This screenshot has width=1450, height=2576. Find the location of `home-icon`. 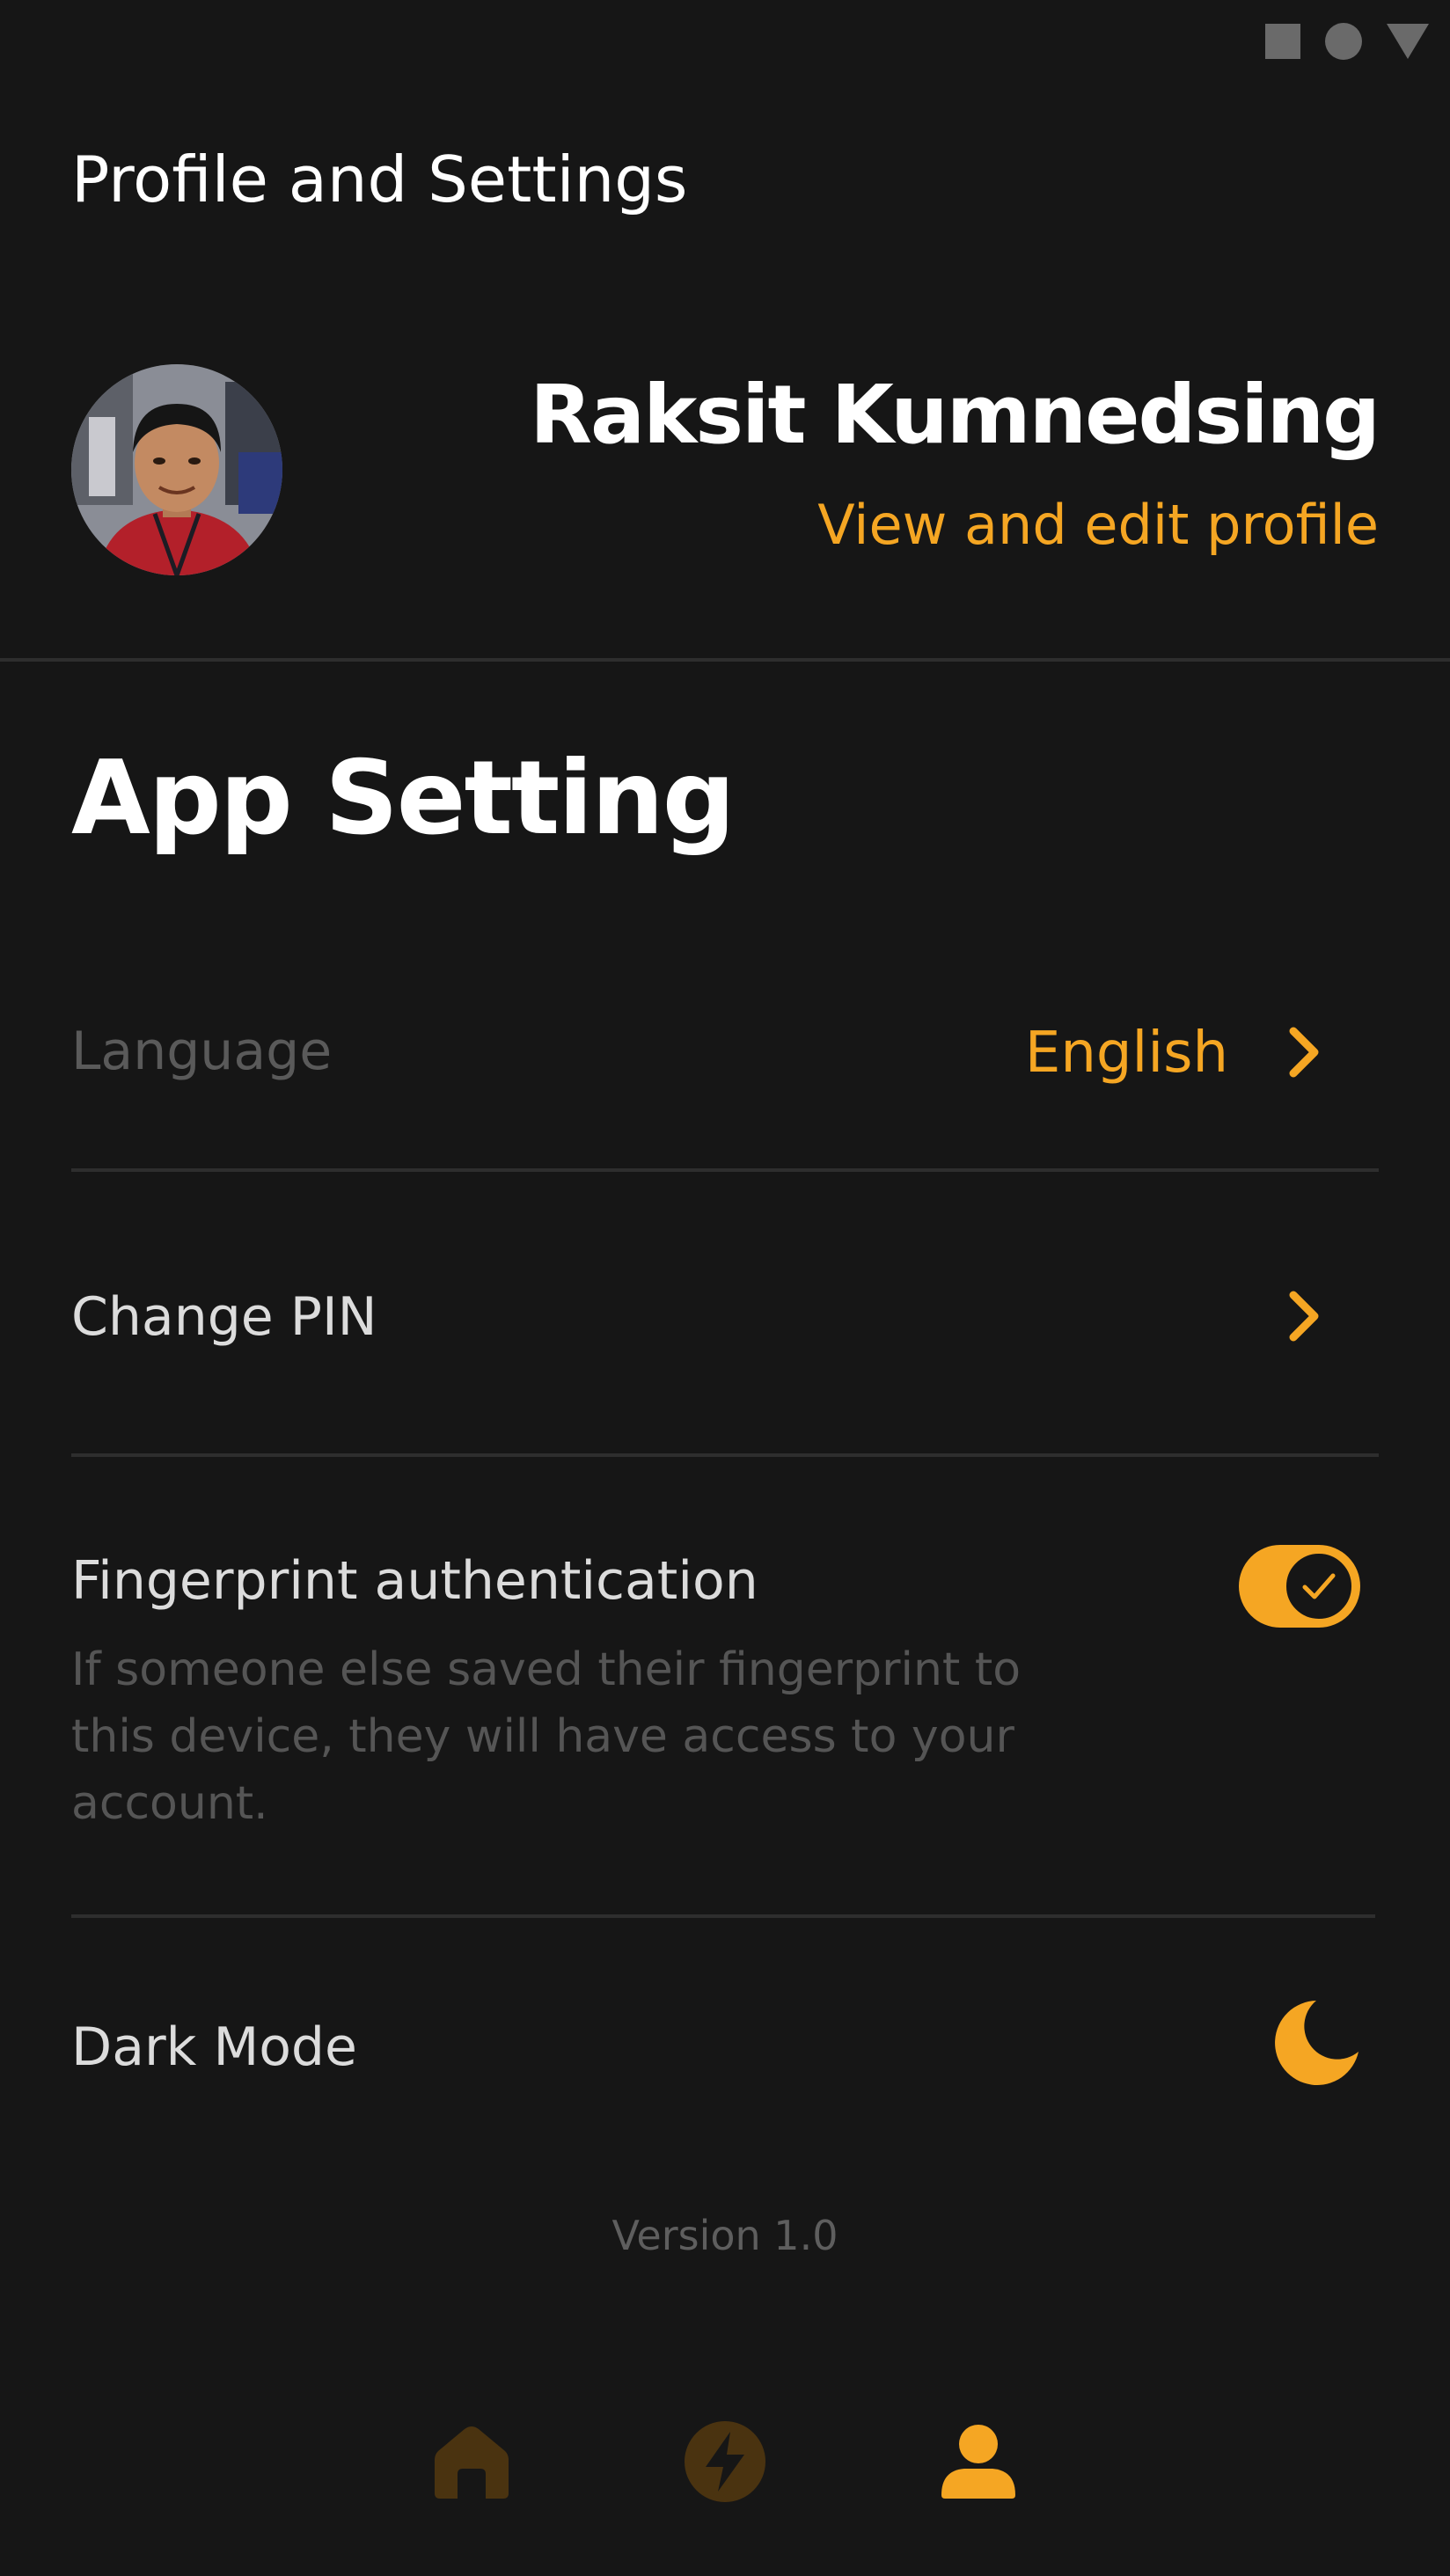

home-icon is located at coordinates (471, 2461).